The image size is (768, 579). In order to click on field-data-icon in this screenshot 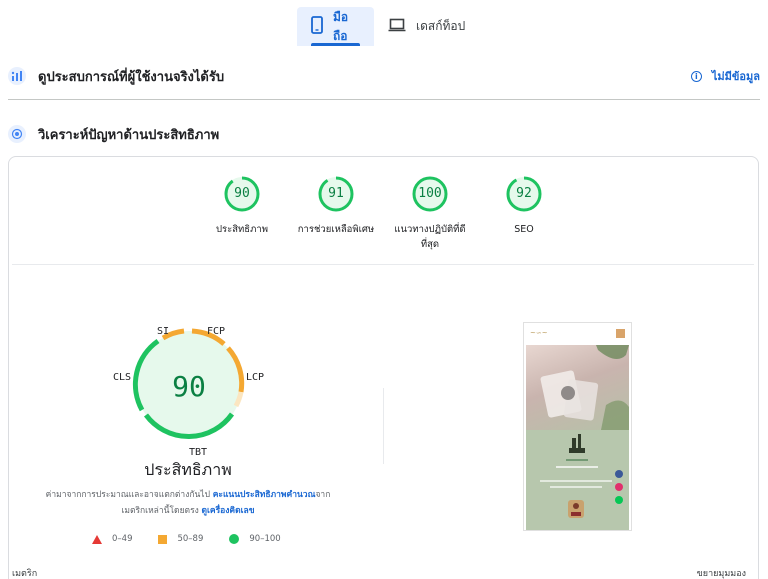, I will do `click(17, 76)`.